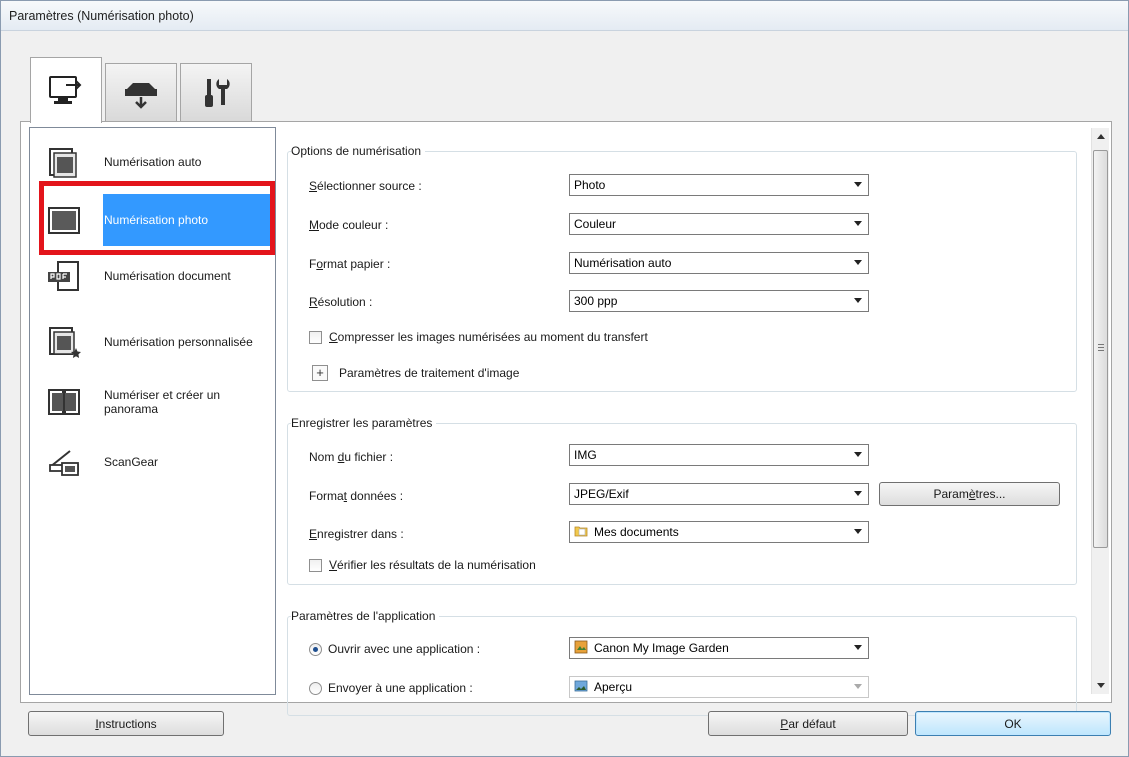 This screenshot has width=1129, height=757. I want to click on send-to-app-label: Envoyer à une application :, so click(400, 688).